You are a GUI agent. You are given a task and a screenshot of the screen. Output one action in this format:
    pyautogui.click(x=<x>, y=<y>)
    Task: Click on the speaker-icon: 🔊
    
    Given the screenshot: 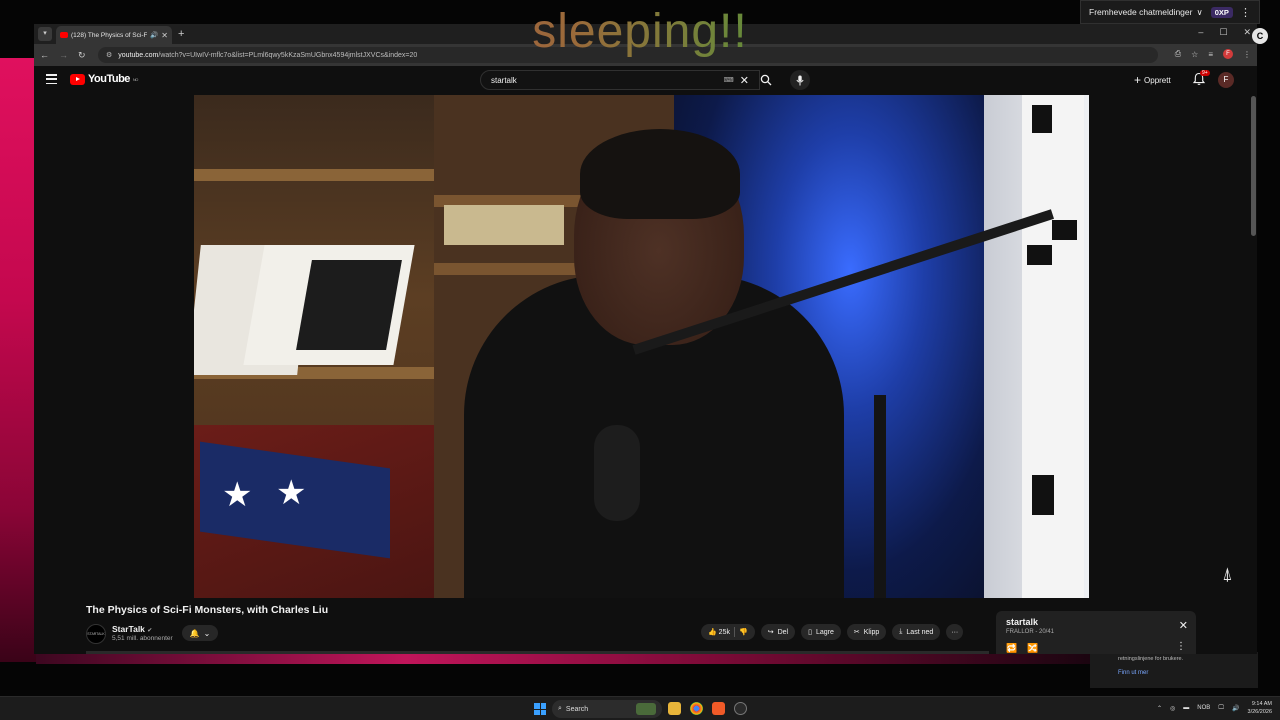 What is the action you would take?
    pyautogui.click(x=154, y=35)
    